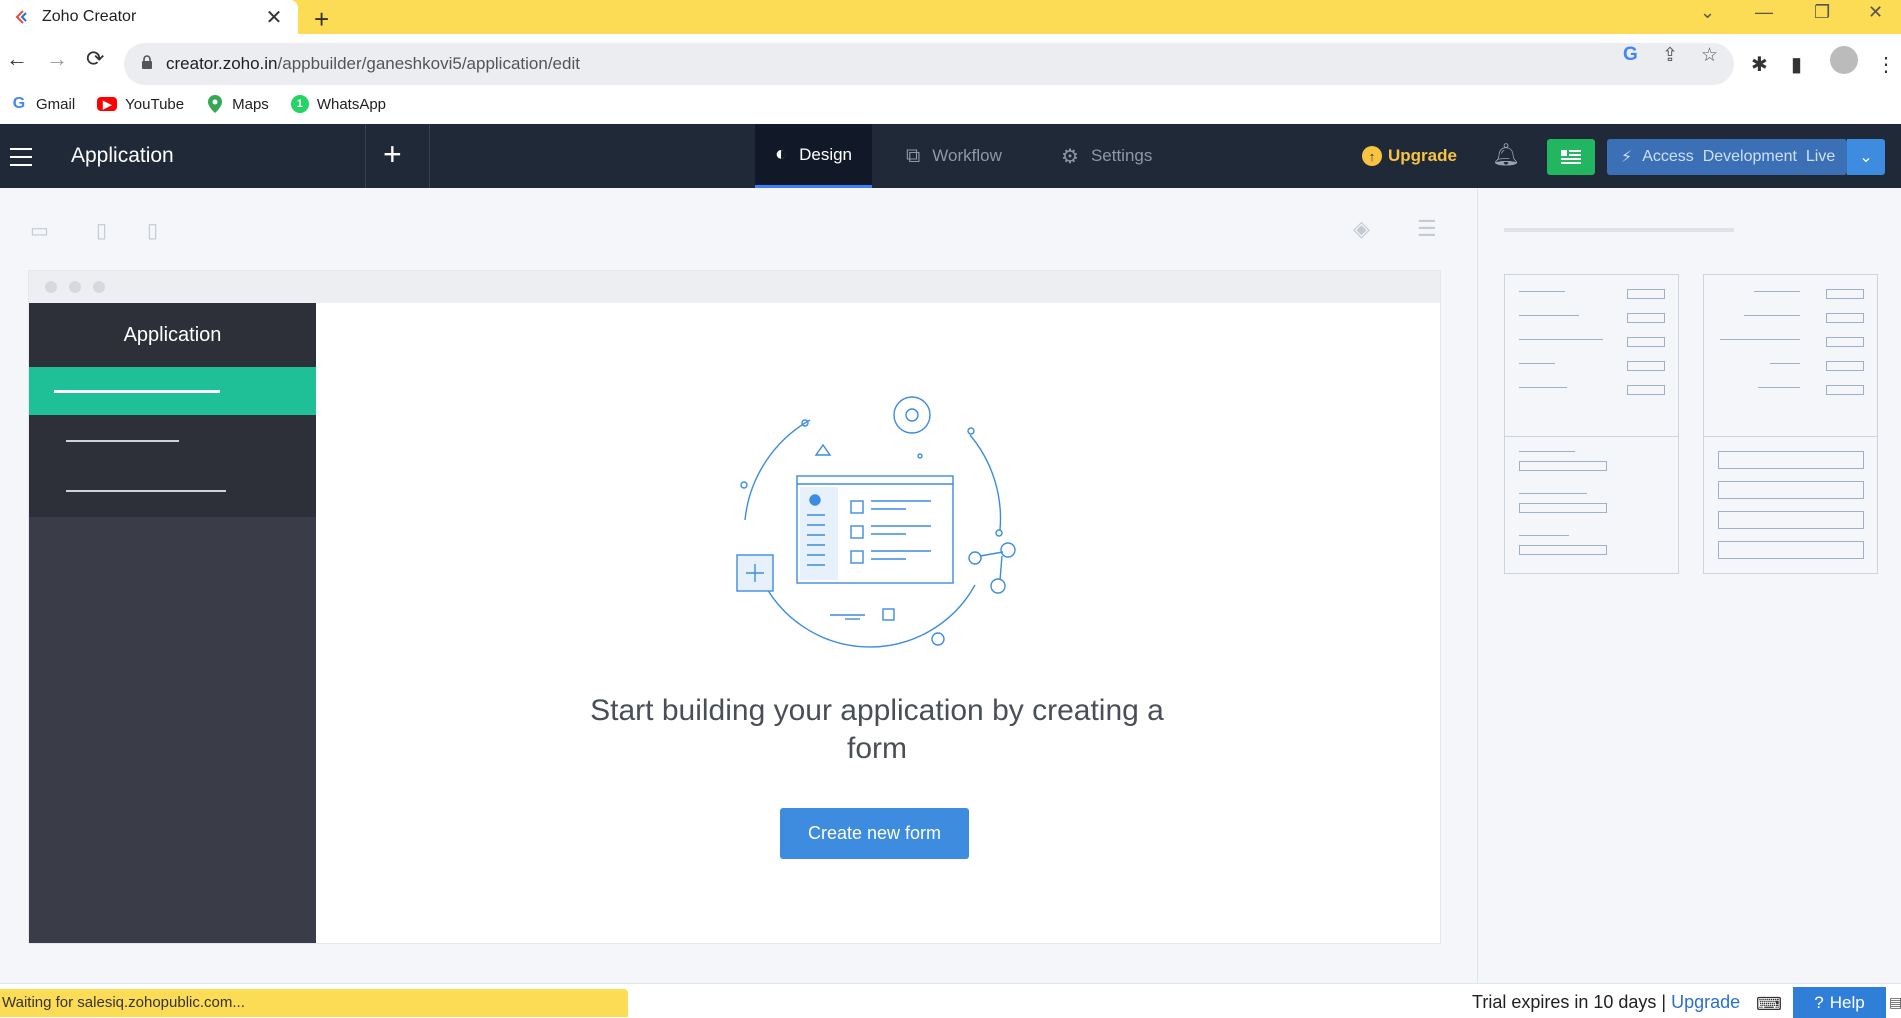  I want to click on layout-option-right-labels, so click(1790, 359).